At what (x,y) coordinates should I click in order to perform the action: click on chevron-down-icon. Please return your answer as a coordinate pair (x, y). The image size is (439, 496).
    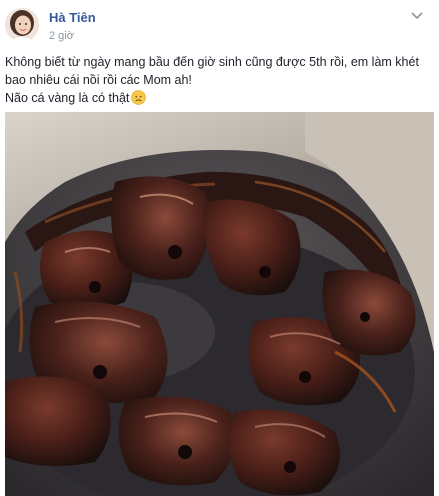
    Looking at the image, I should click on (417, 16).